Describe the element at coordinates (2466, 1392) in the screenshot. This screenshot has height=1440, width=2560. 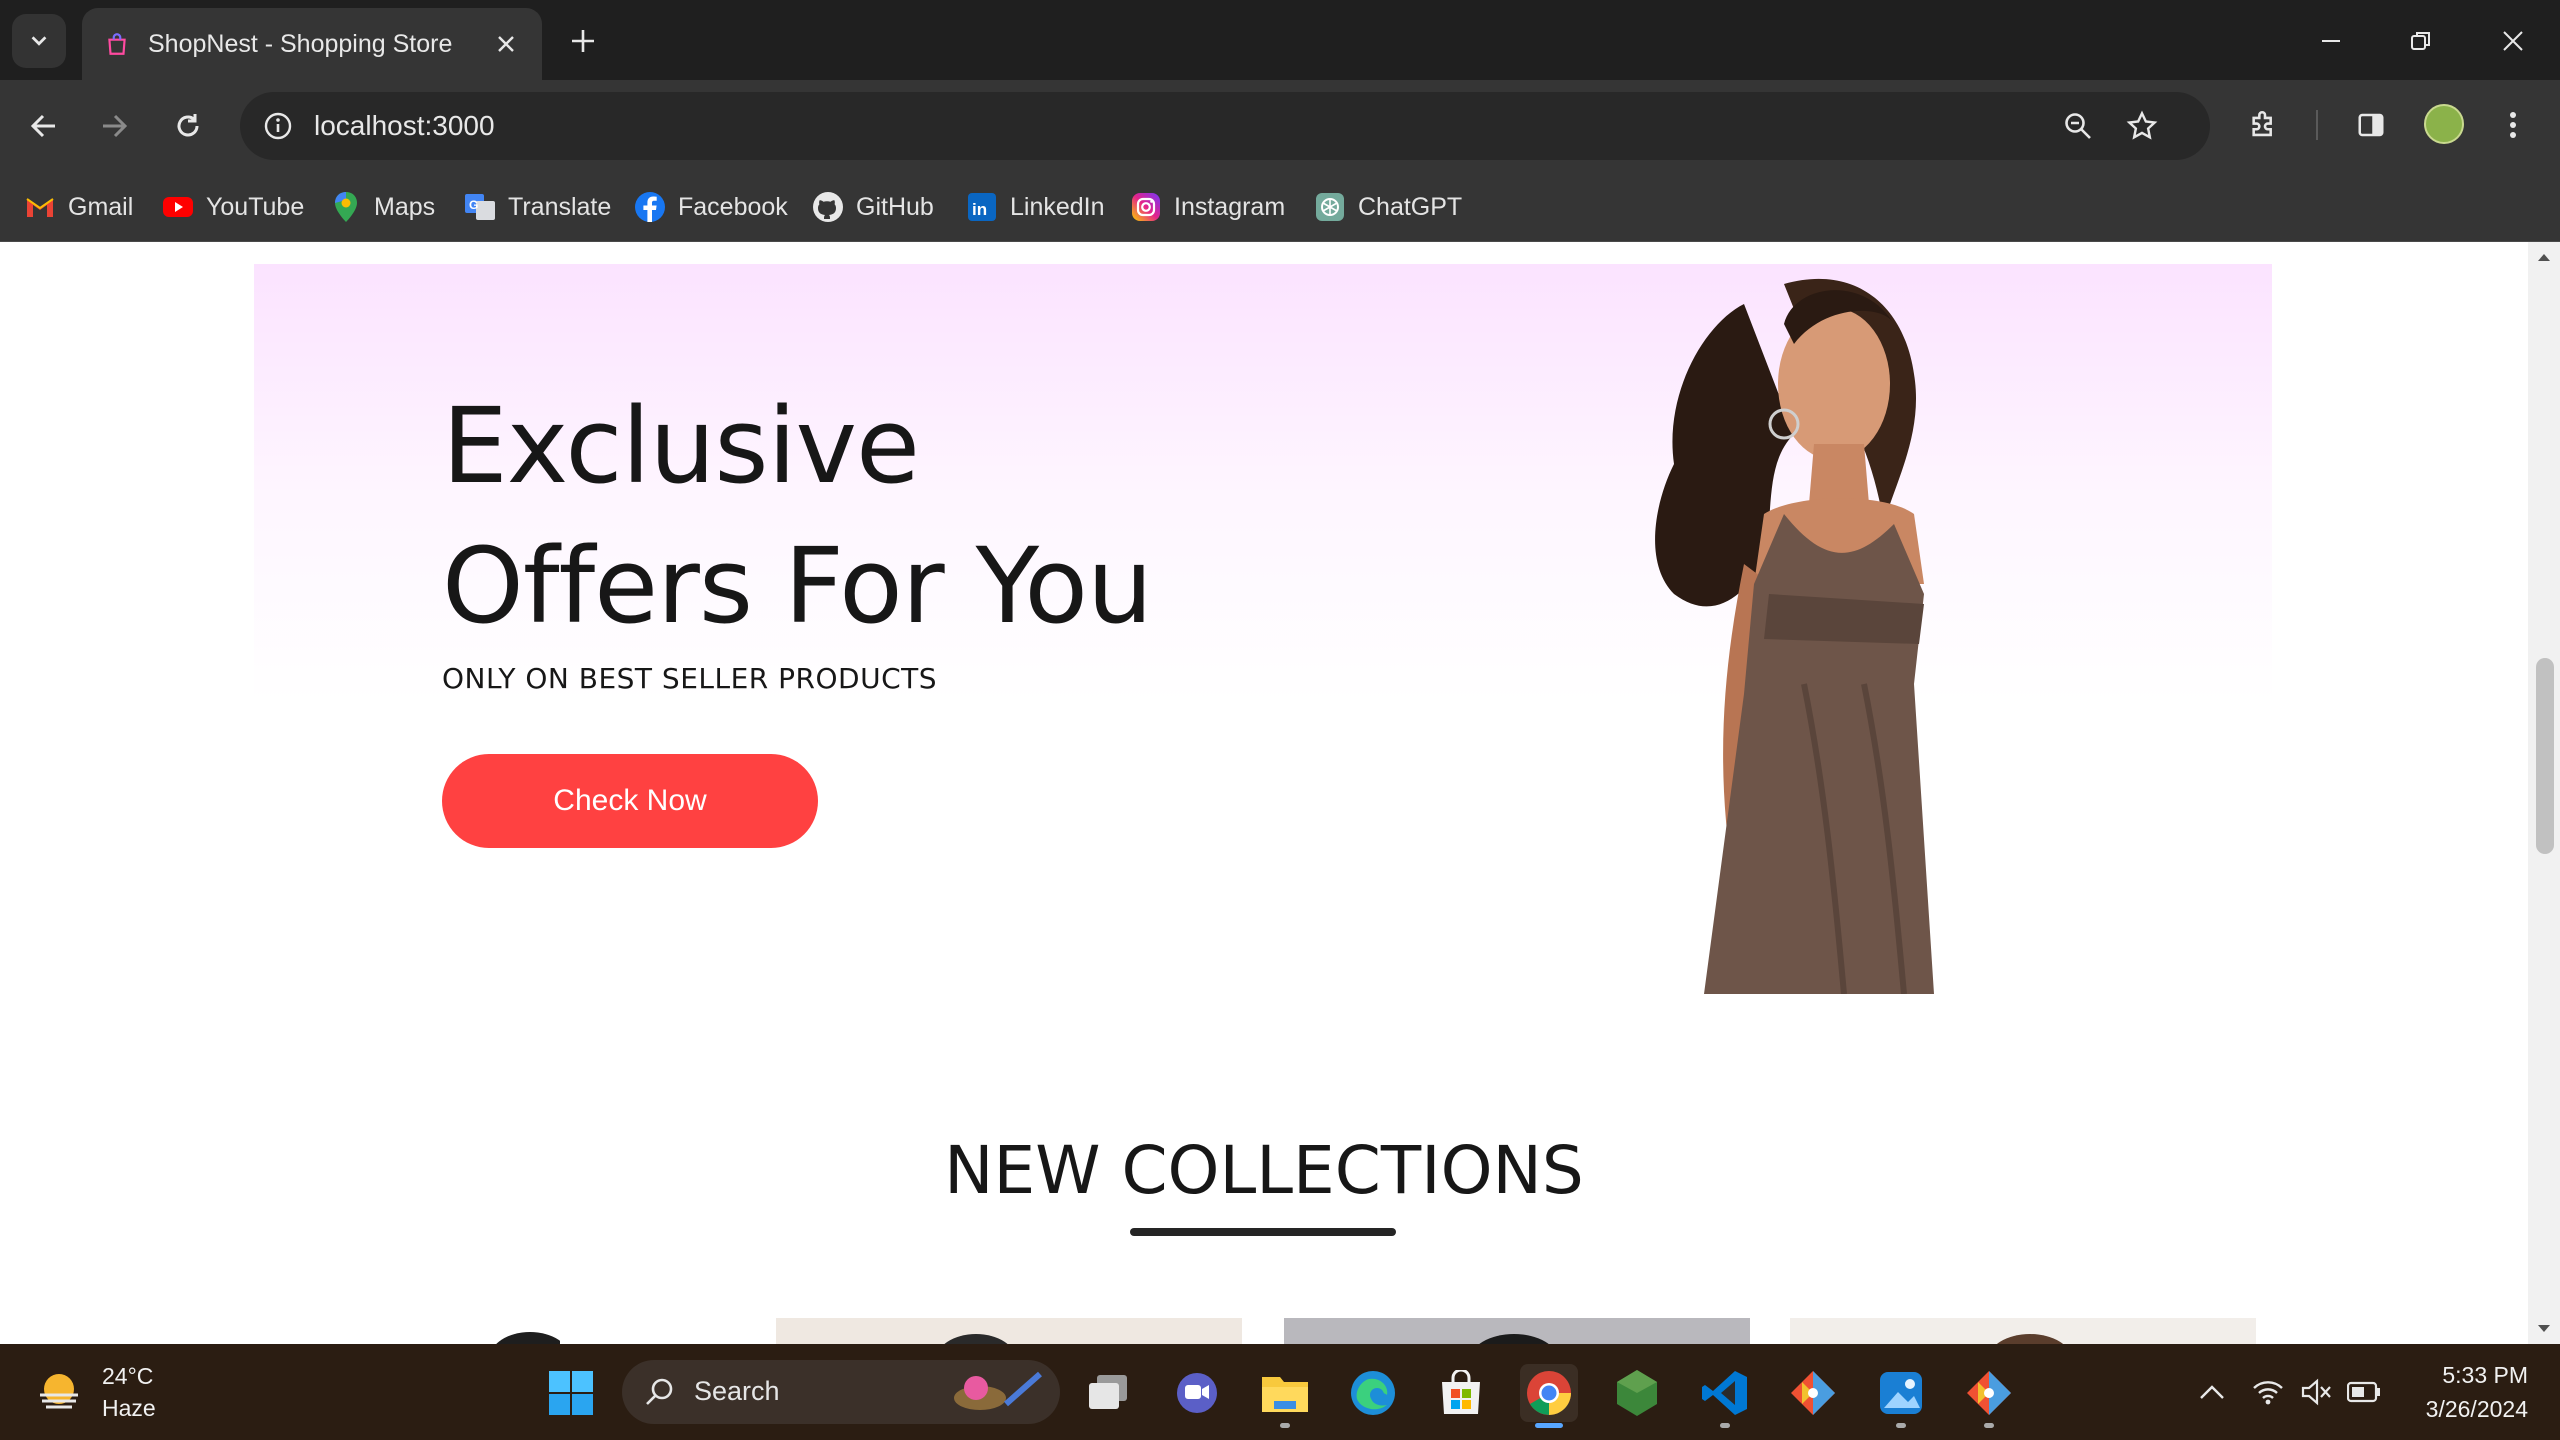
I see `system-clock: 5:33 PM 3/26/2024` at that location.